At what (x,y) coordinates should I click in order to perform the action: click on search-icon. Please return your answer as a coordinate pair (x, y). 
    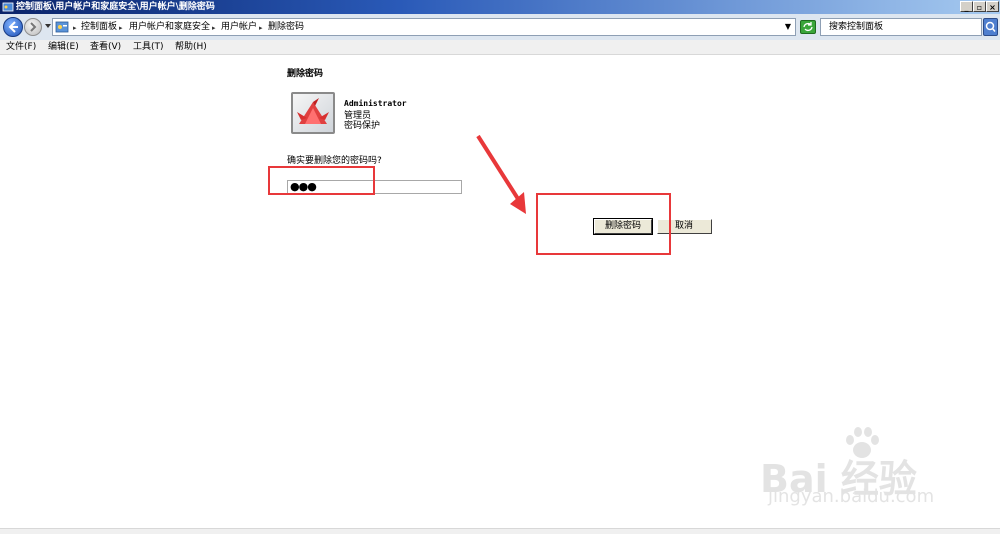
    Looking at the image, I should click on (990, 26).